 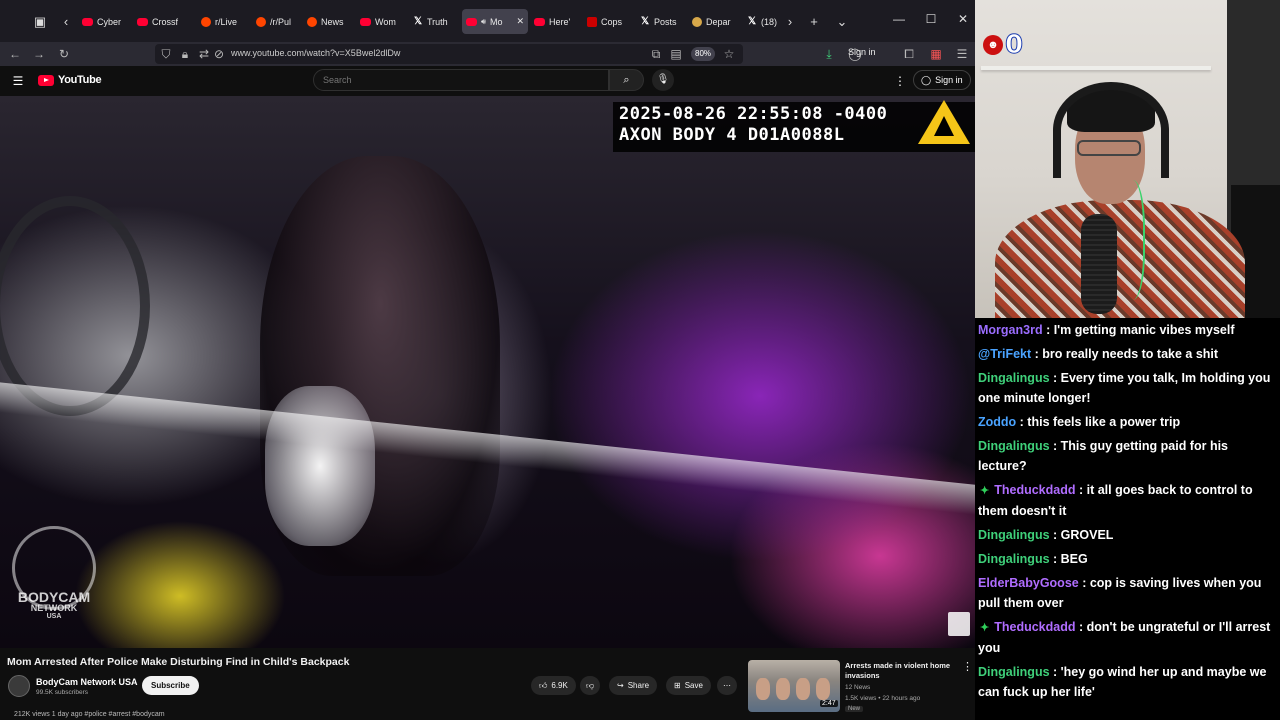 What do you see at coordinates (899, 19) in the screenshot?
I see `minimize-icon: —` at bounding box center [899, 19].